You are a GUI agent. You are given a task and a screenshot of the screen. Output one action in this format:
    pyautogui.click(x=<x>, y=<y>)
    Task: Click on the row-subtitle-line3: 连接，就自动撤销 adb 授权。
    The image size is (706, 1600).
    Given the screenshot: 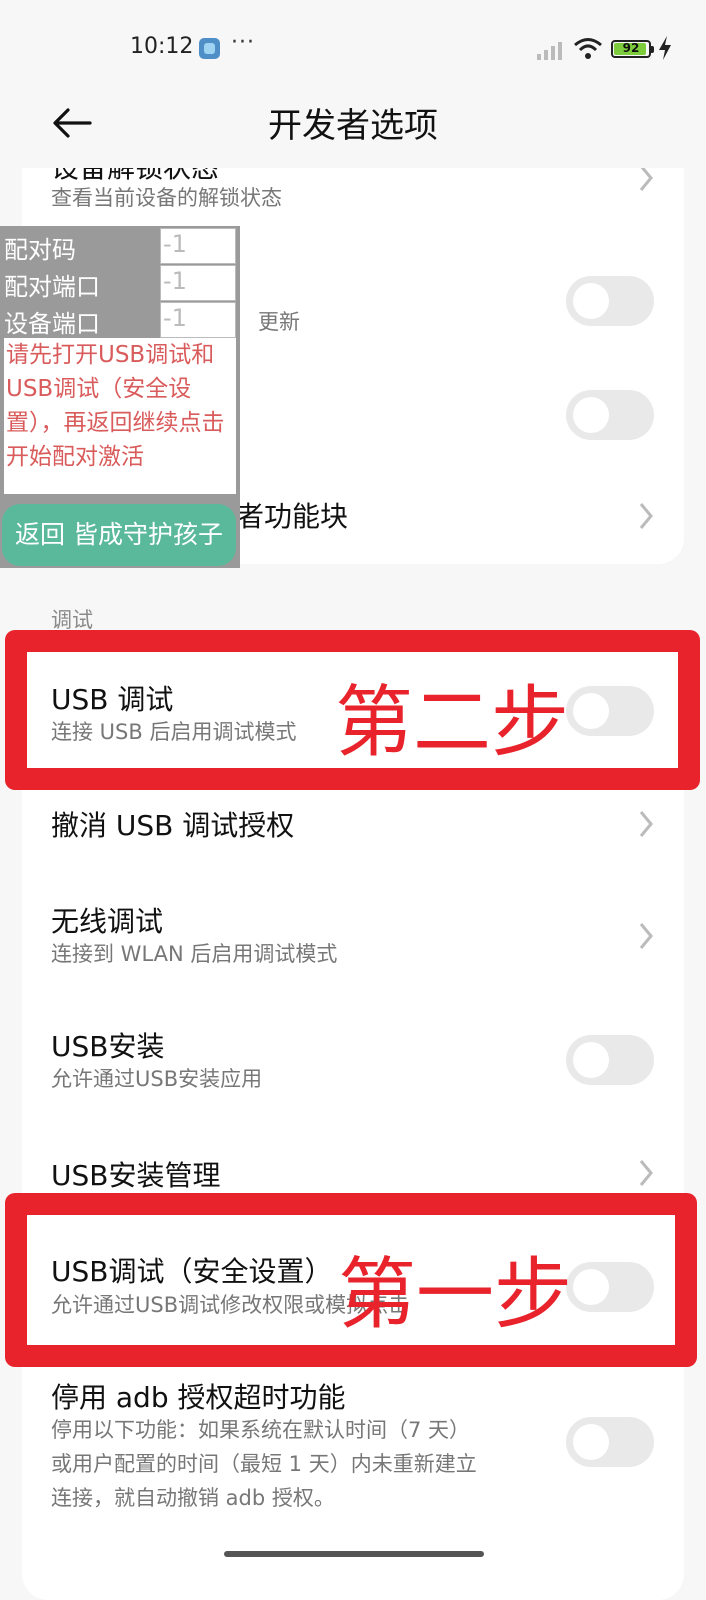 What is the action you would take?
    pyautogui.click(x=193, y=1498)
    